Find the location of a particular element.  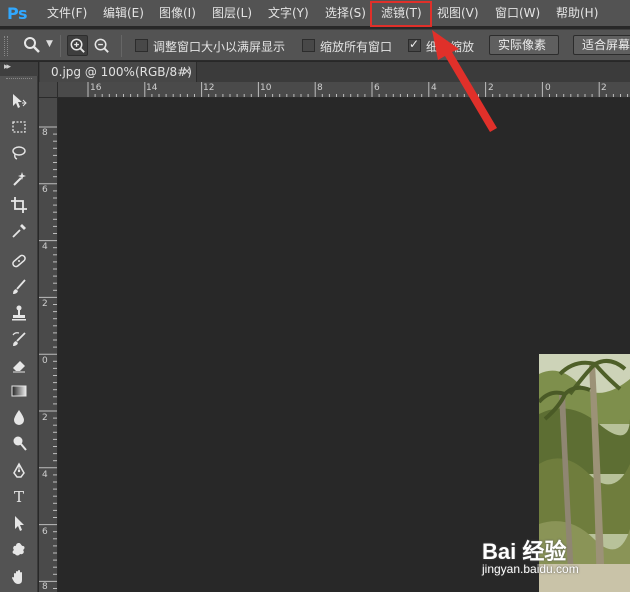

menu-file: 文件(F) is located at coordinates (67, 13).